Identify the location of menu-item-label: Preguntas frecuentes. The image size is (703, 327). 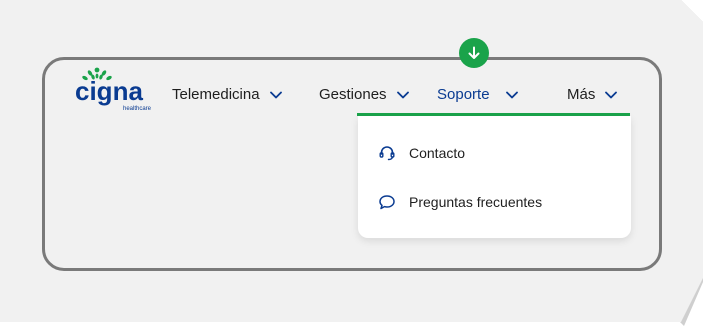
(476, 202).